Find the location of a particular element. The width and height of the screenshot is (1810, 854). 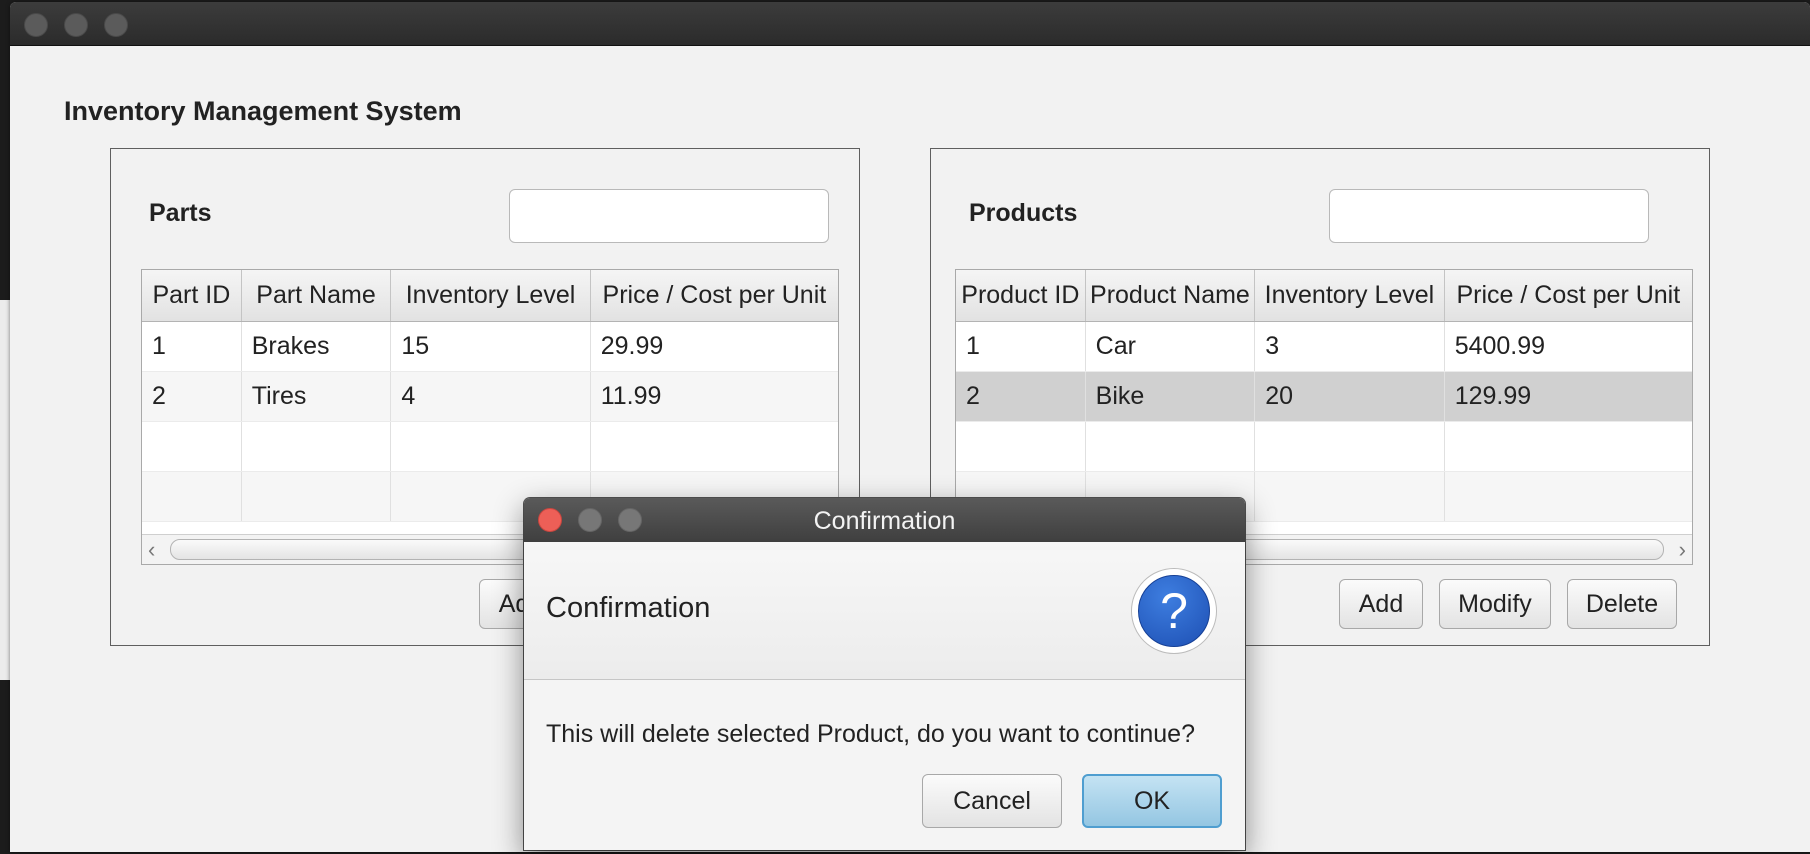

products-search-input is located at coordinates (1489, 216).